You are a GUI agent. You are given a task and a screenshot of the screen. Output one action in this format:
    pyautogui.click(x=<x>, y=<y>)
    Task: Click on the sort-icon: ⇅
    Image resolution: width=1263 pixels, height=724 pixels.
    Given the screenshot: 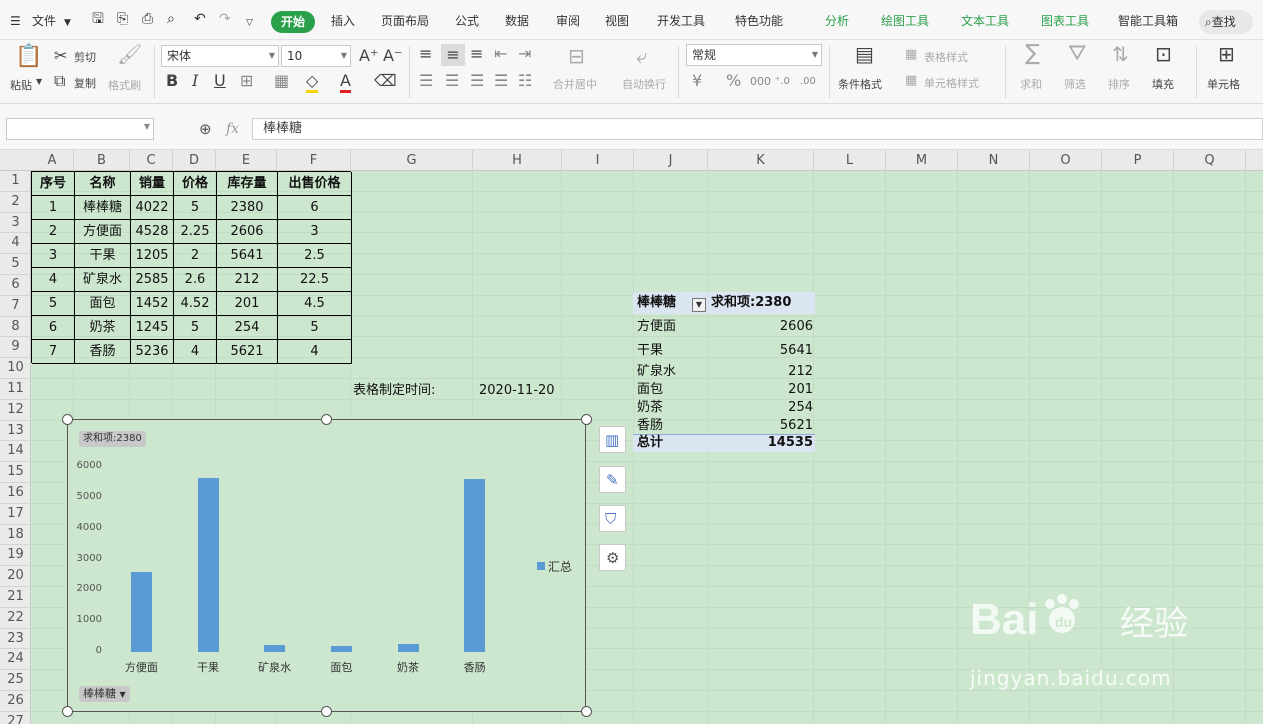 What is the action you would take?
    pyautogui.click(x=1120, y=54)
    